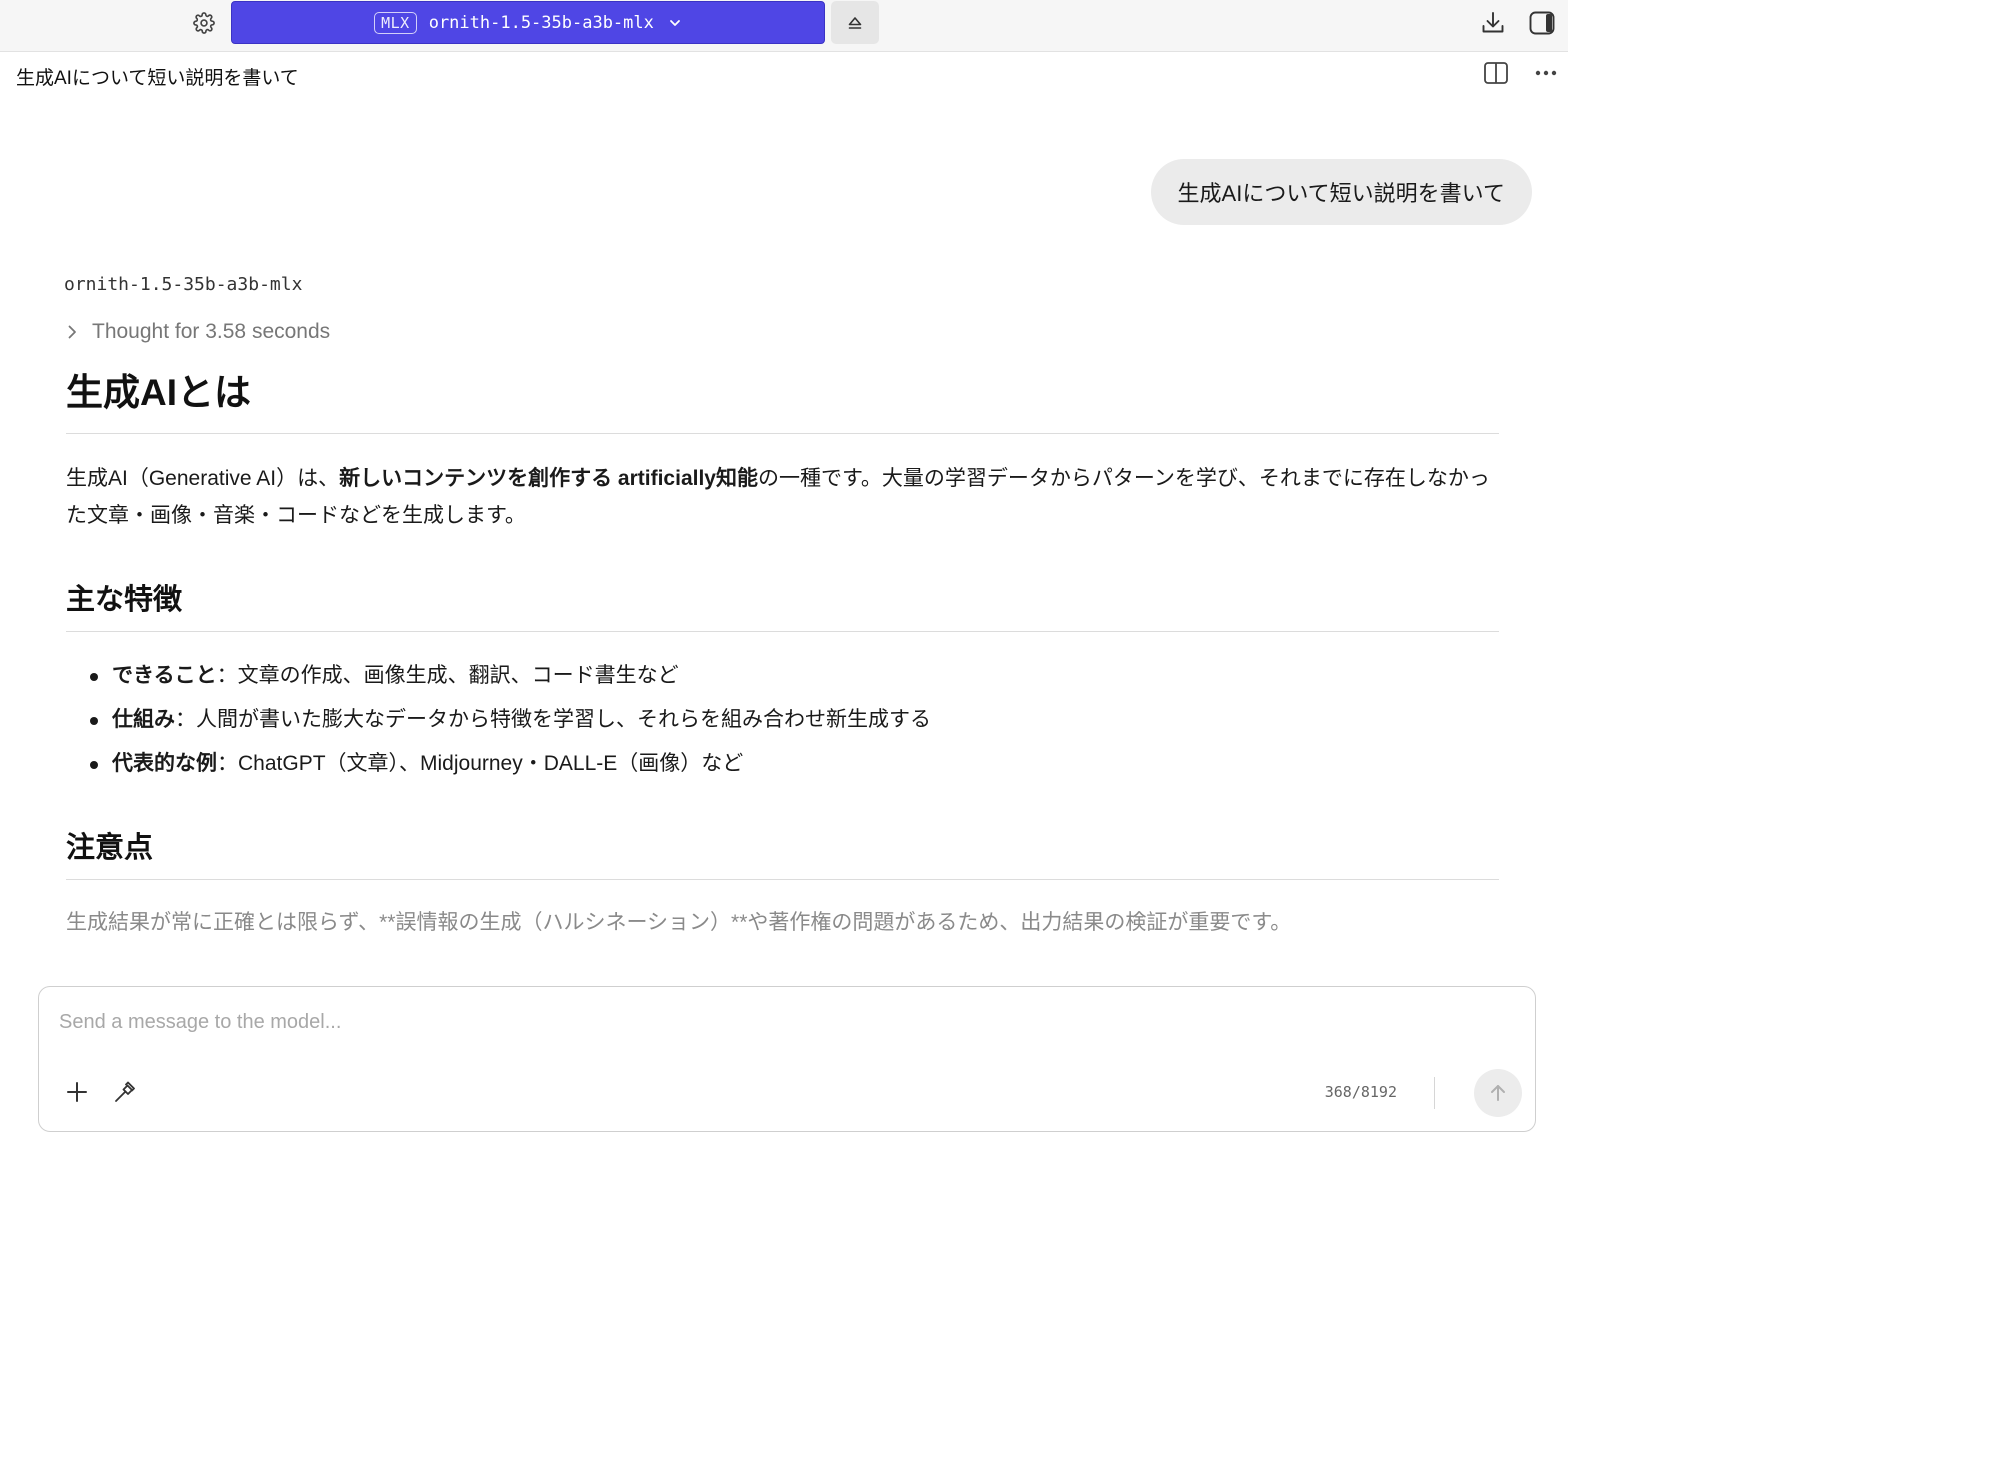 The image size is (2008, 1468). What do you see at coordinates (164, 675) in the screenshot?
I see `feature-term: できること` at bounding box center [164, 675].